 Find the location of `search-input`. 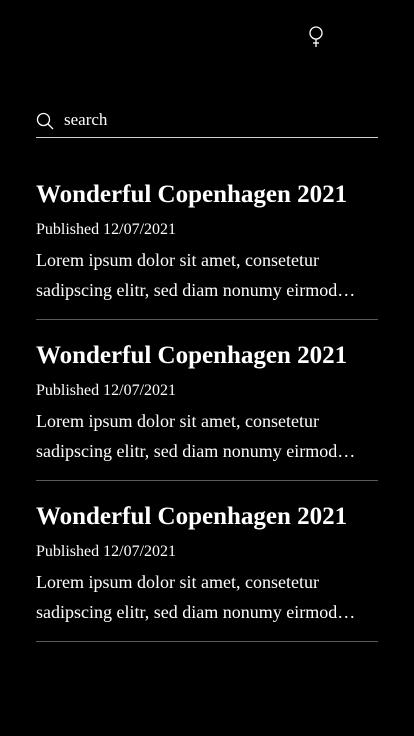

search-input is located at coordinates (219, 120).